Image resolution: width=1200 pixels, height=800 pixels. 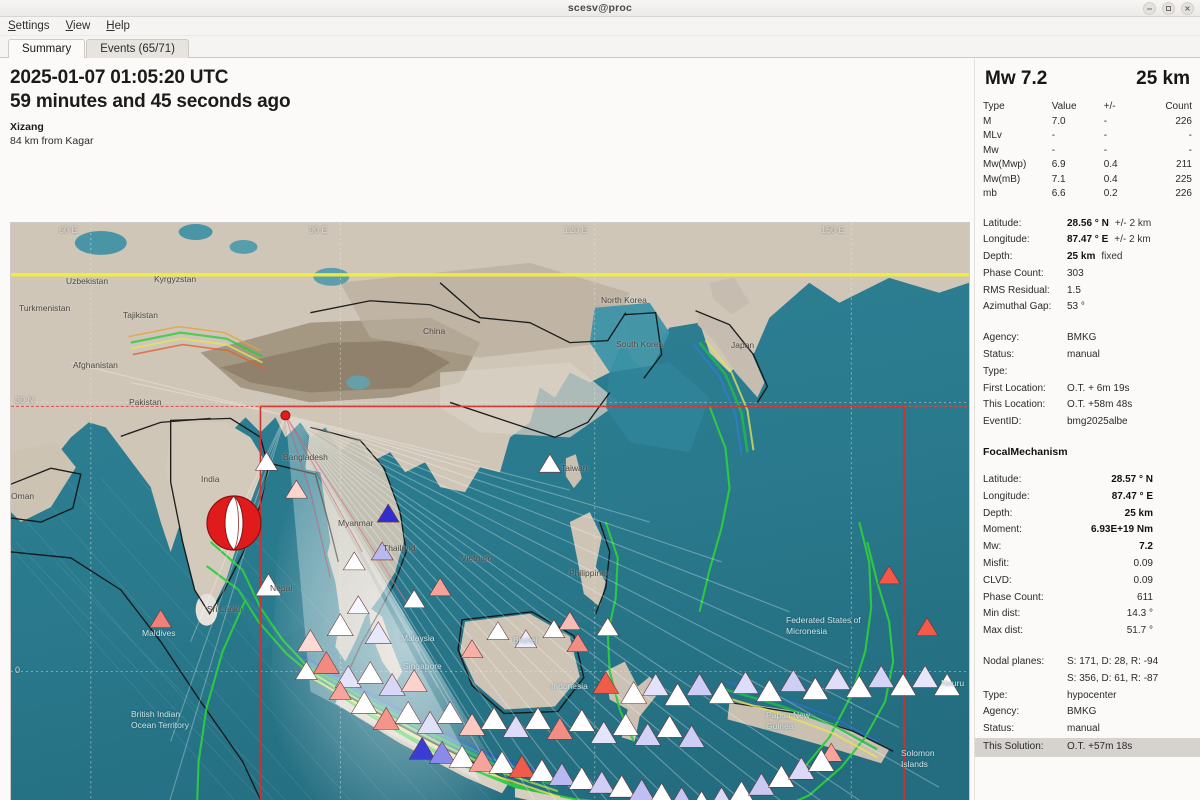 I want to click on magnitude-type: MLv, so click(x=992, y=135).